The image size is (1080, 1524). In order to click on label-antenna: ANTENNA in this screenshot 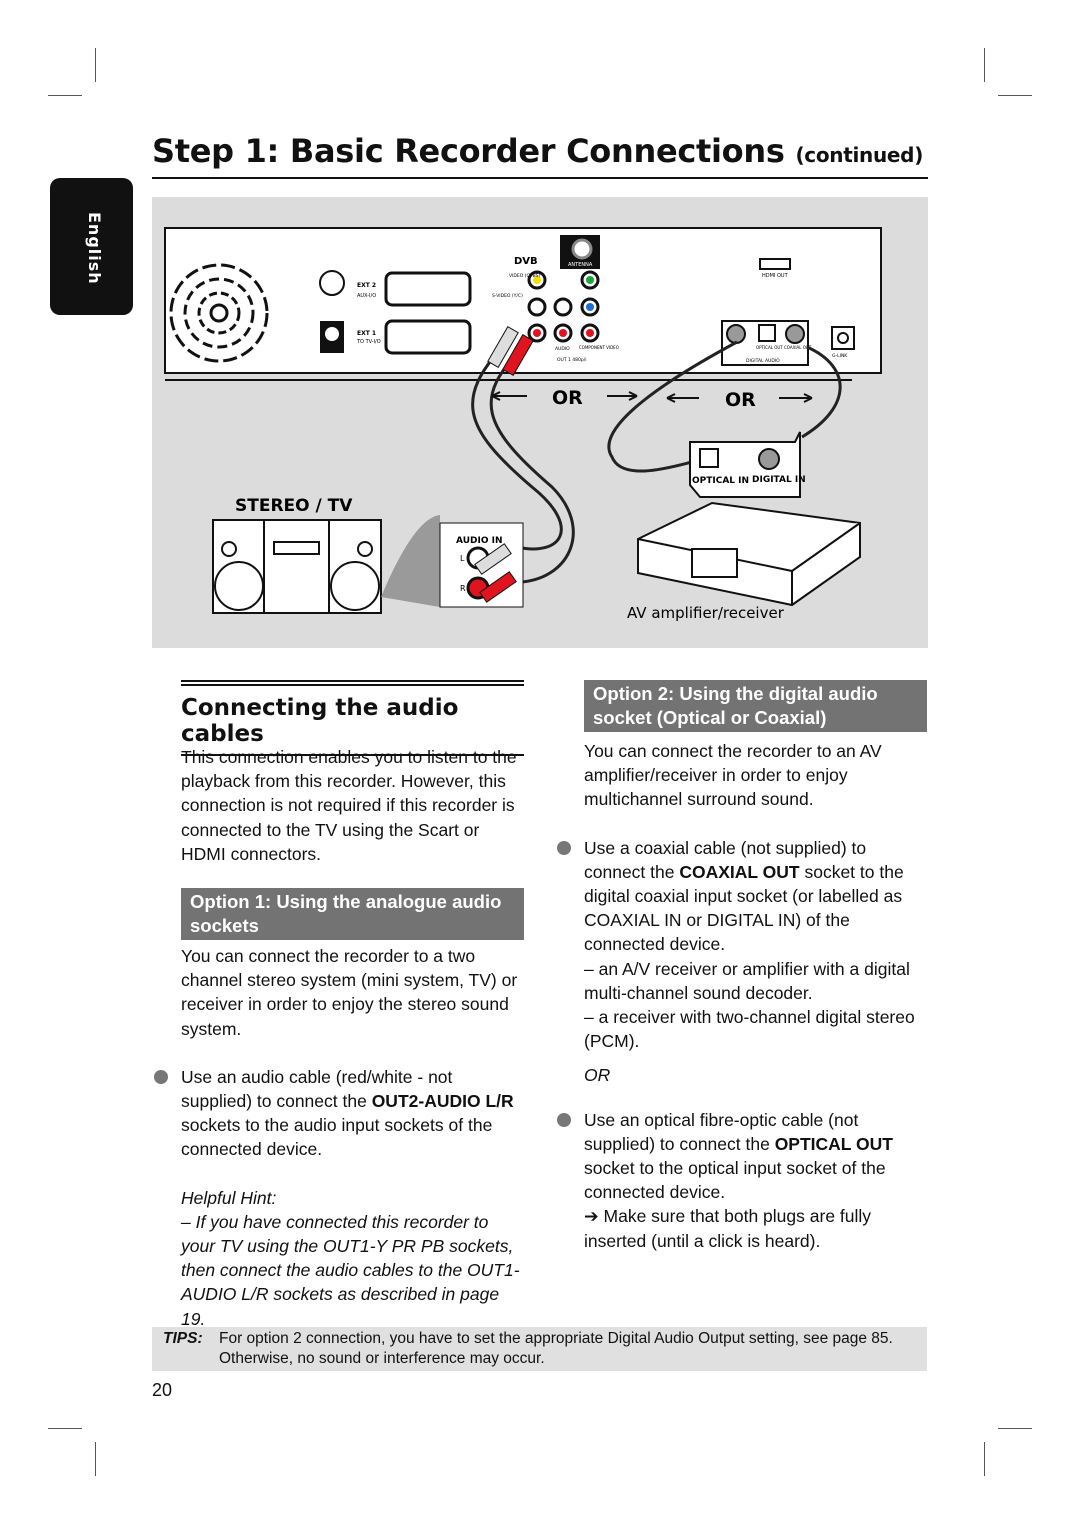, I will do `click(580, 265)`.